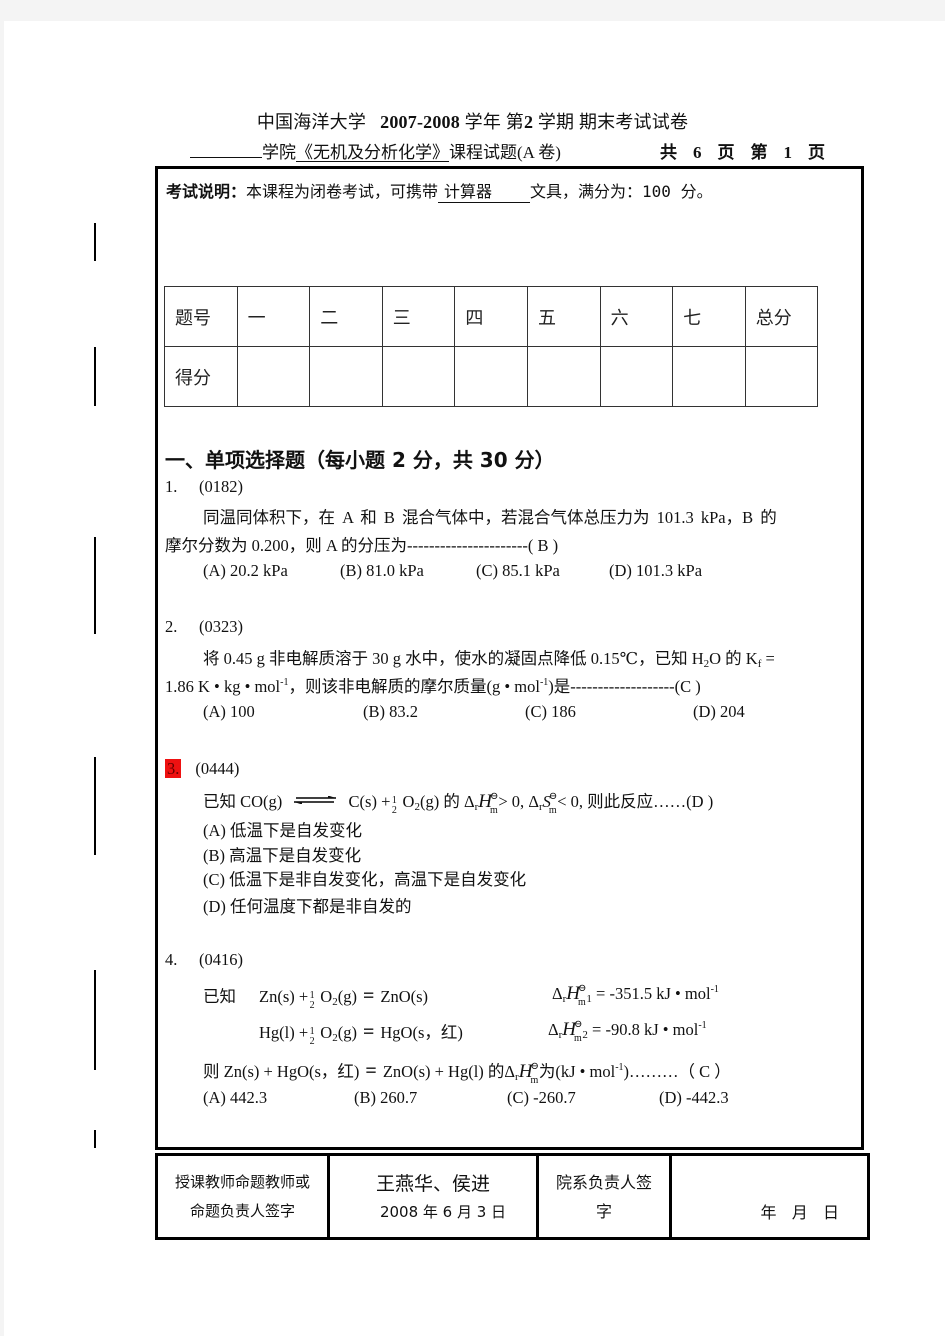 This screenshot has height=1336, width=945. What do you see at coordinates (221, 486) in the screenshot?
I see `question-code: (0182)` at bounding box center [221, 486].